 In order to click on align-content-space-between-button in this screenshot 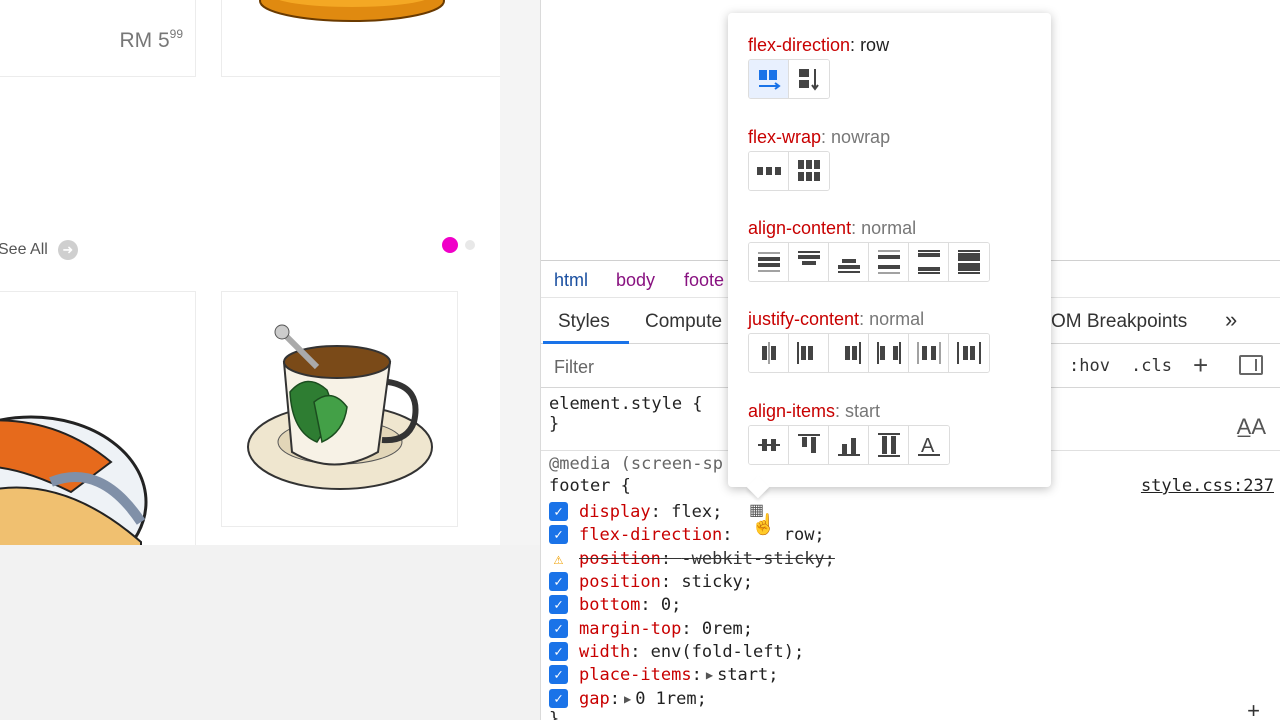, I will do `click(929, 262)`.